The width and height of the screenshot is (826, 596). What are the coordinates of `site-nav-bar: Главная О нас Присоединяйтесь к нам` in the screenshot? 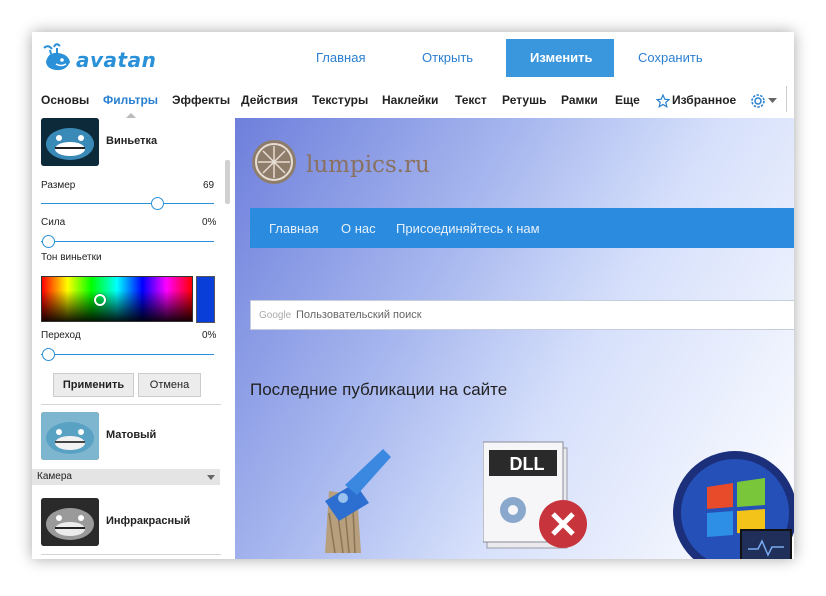 It's located at (522, 228).